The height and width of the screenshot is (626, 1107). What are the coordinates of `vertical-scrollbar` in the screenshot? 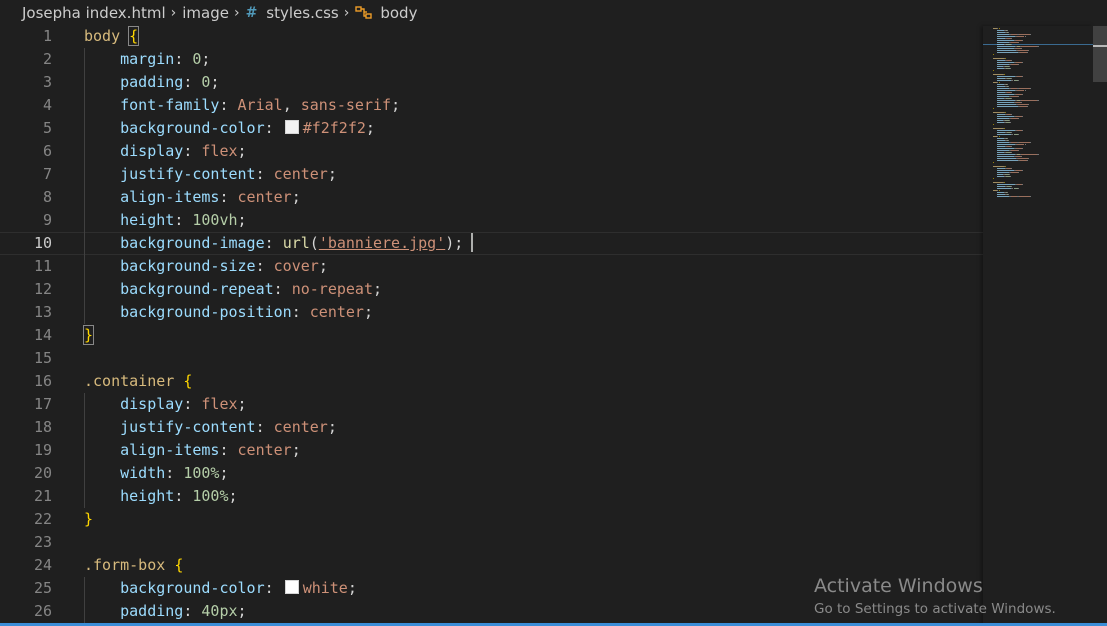 It's located at (1100, 326).